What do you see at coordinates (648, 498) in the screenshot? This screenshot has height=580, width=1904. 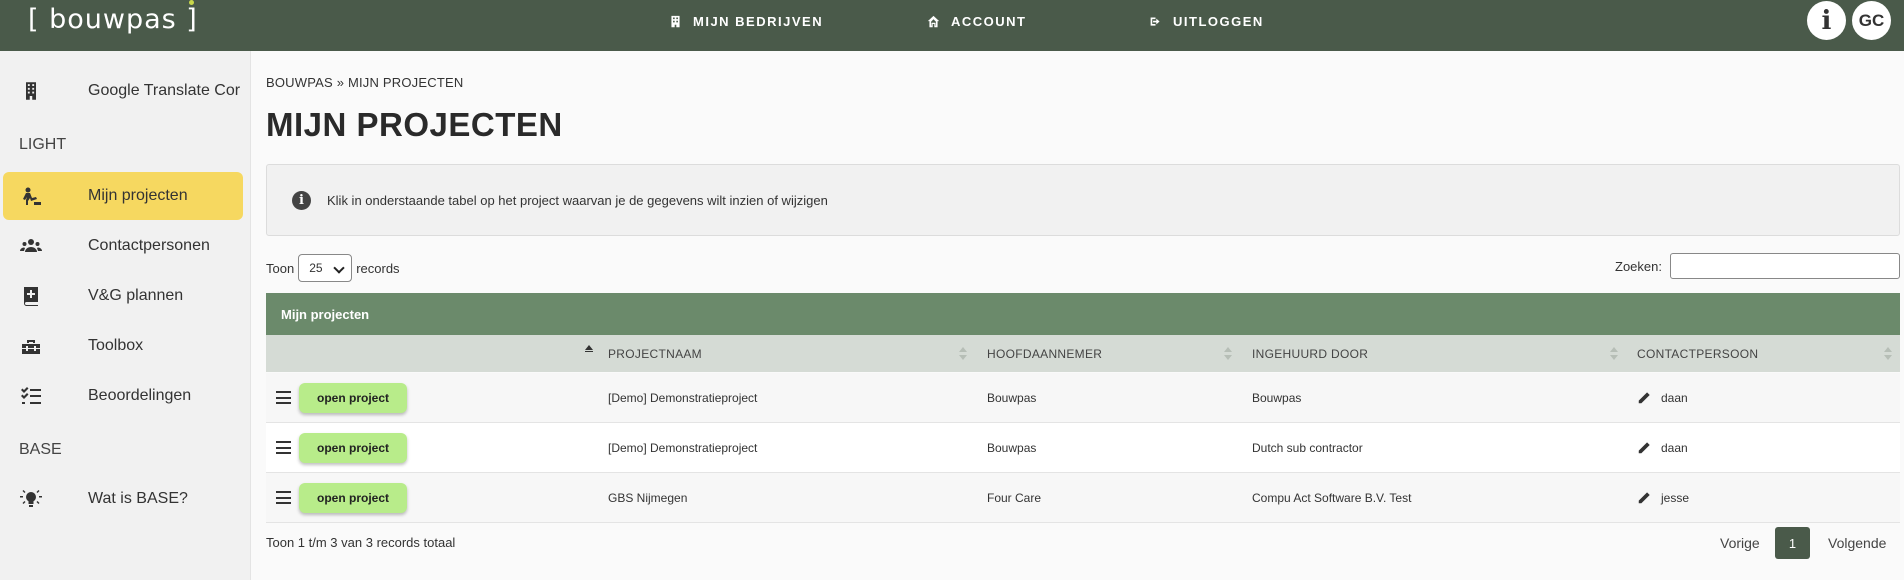 I see `cell-projectnaam: GBS Nijmegen` at bounding box center [648, 498].